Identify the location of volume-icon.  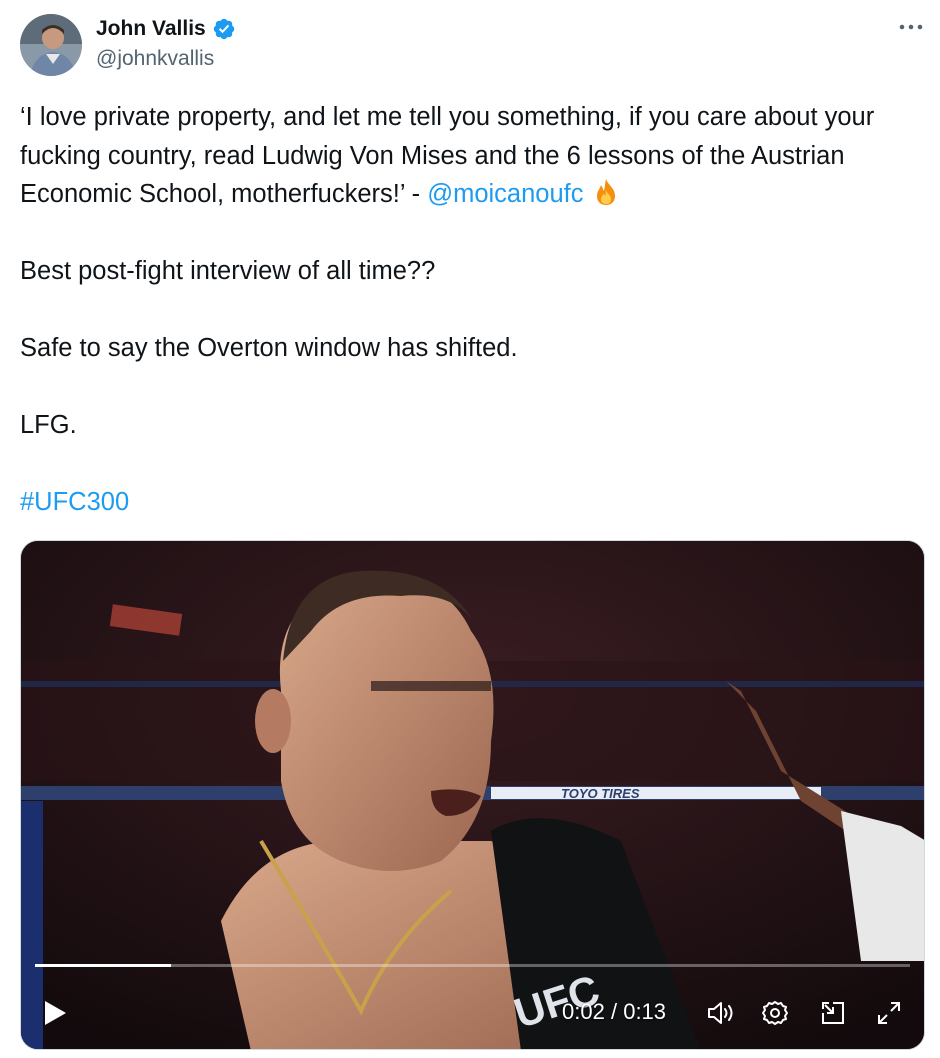
(720, 1013).